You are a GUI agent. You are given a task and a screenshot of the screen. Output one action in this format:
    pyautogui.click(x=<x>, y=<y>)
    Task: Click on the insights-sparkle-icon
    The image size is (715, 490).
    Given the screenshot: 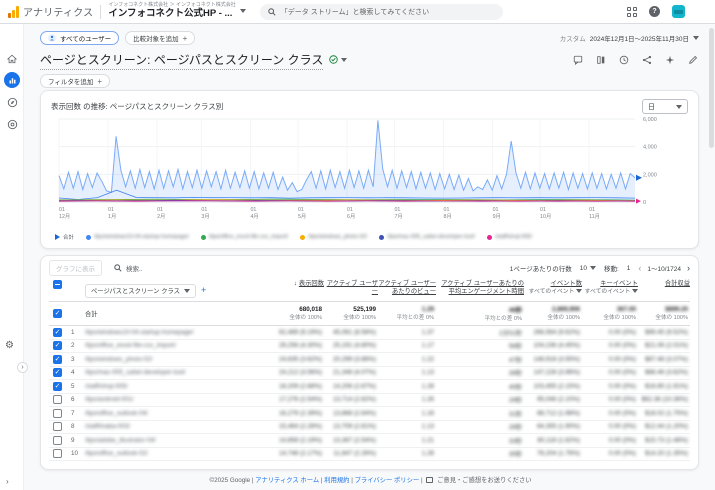 What is the action you would take?
    pyautogui.click(x=670, y=60)
    